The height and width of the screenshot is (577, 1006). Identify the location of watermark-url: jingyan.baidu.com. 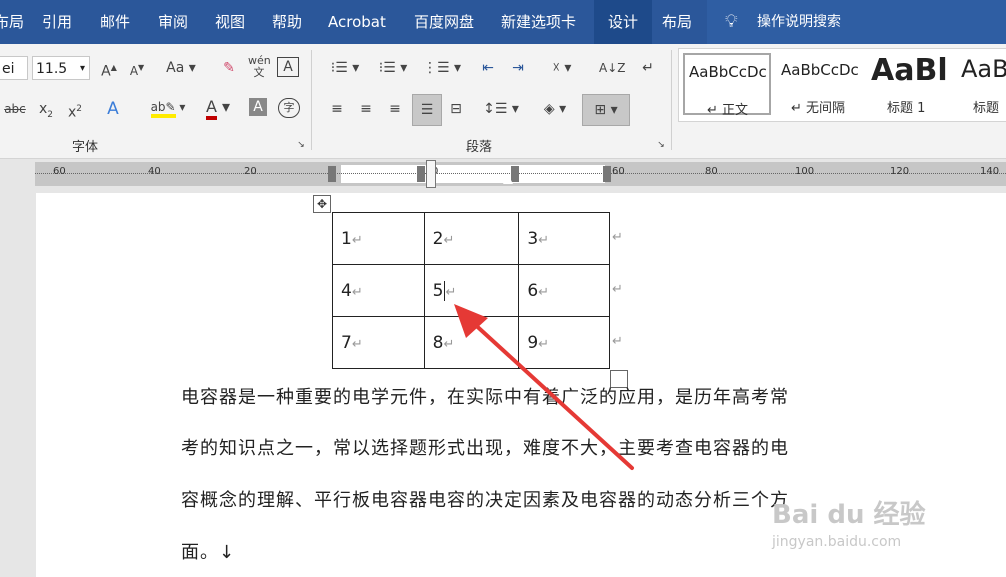
(837, 542).